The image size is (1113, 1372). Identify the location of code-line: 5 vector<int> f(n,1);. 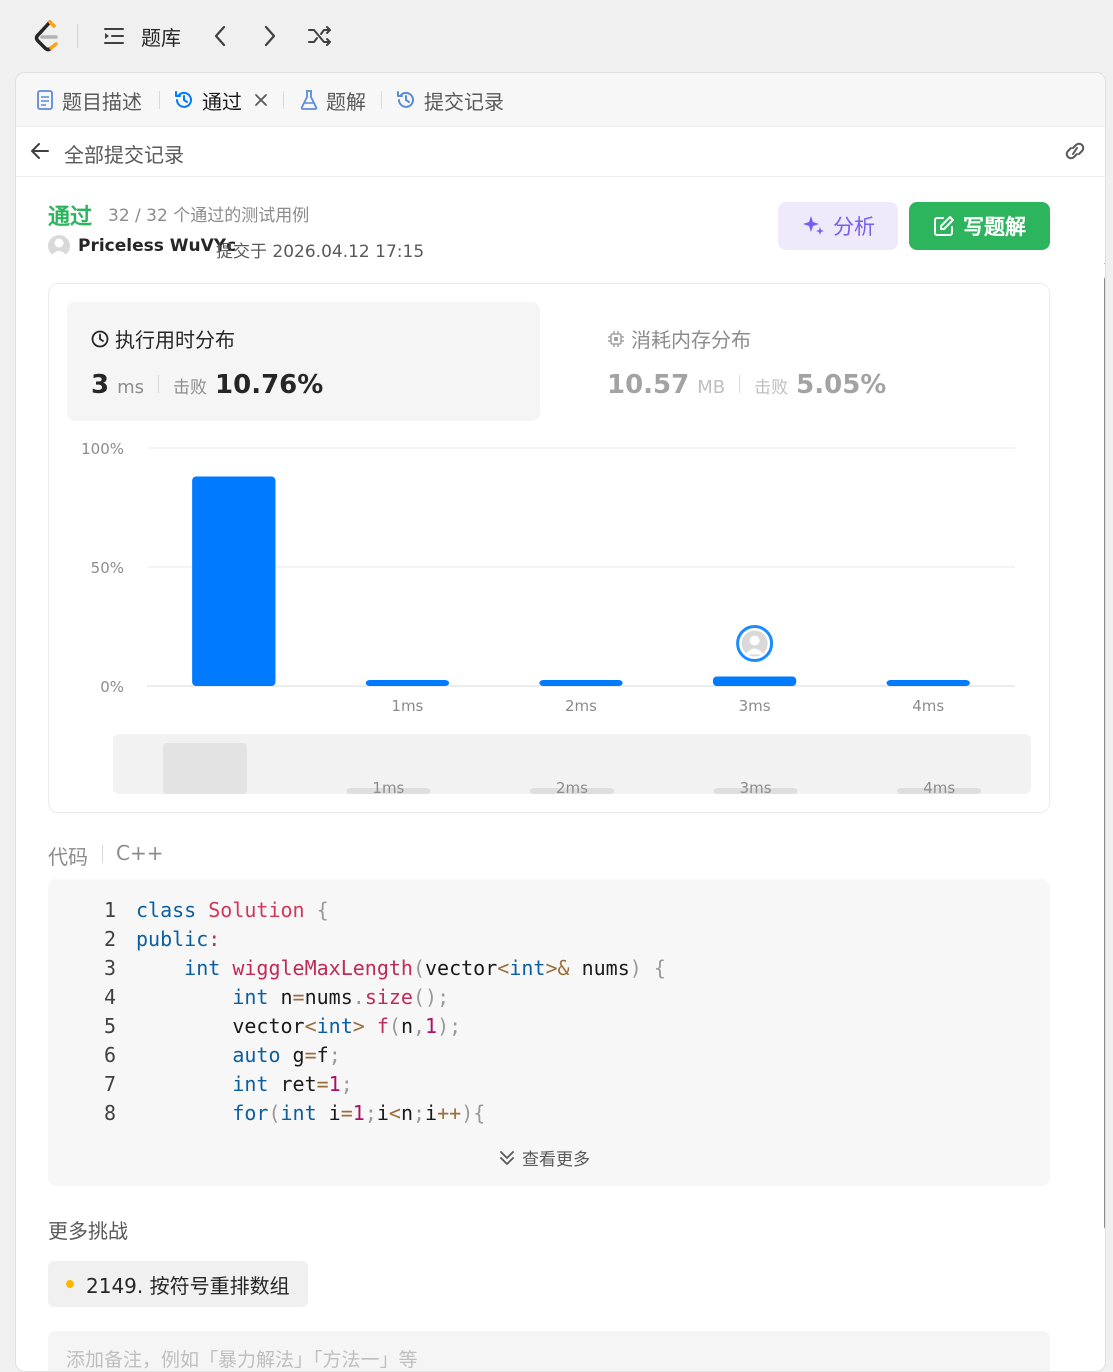
(254, 1026).